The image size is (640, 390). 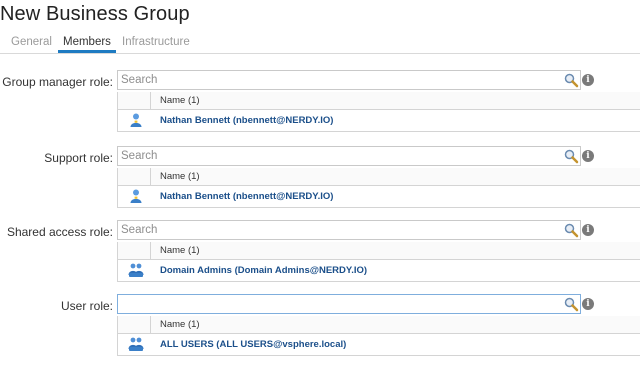 What do you see at coordinates (263, 270) in the screenshot?
I see `member-name: Domain Admins (Domain Admins@NERDY.IO)` at bounding box center [263, 270].